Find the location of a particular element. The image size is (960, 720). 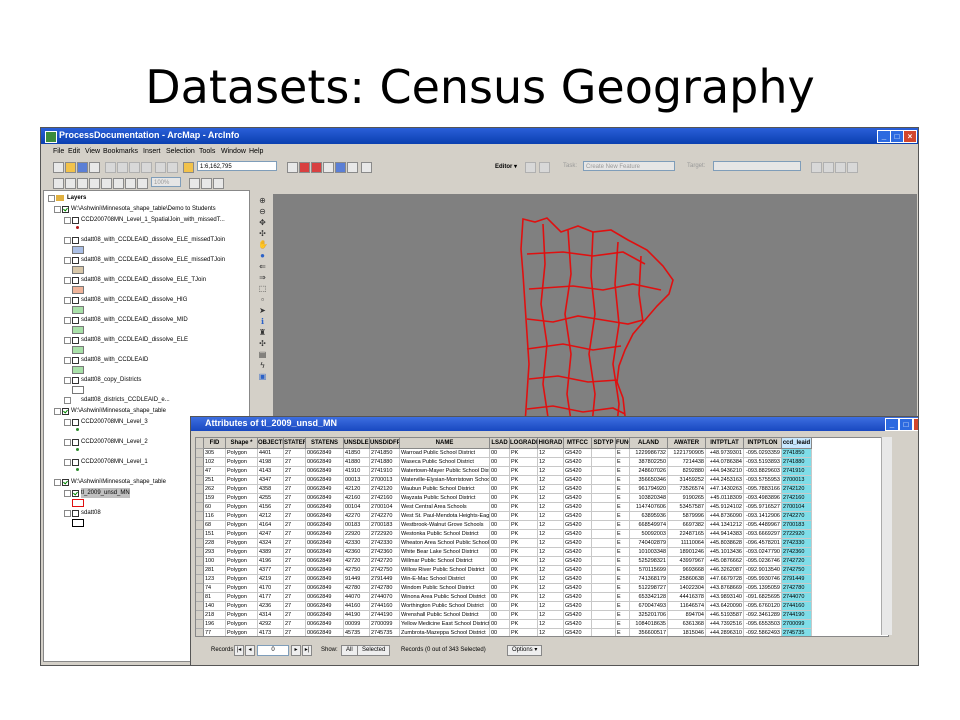

table-cell: Willow River Public School District is located at coordinates (445, 570).